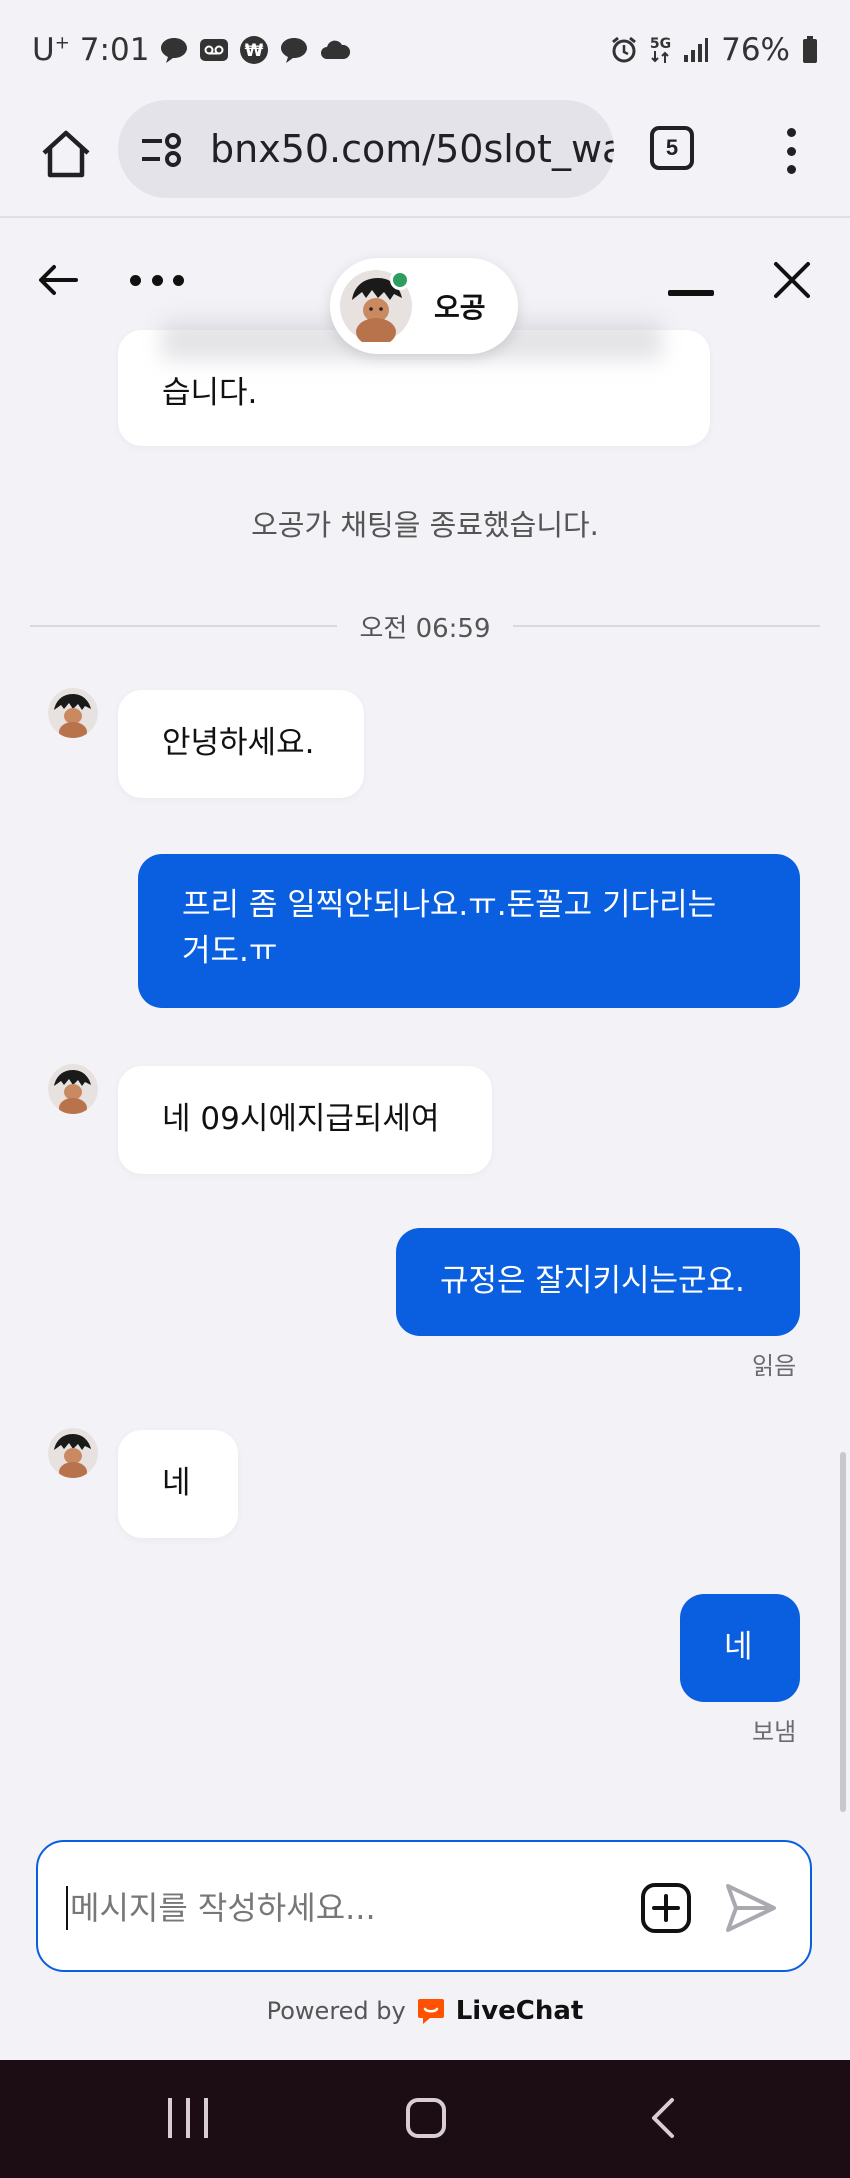  I want to click on powered-by-text: Powered by, so click(336, 2011).